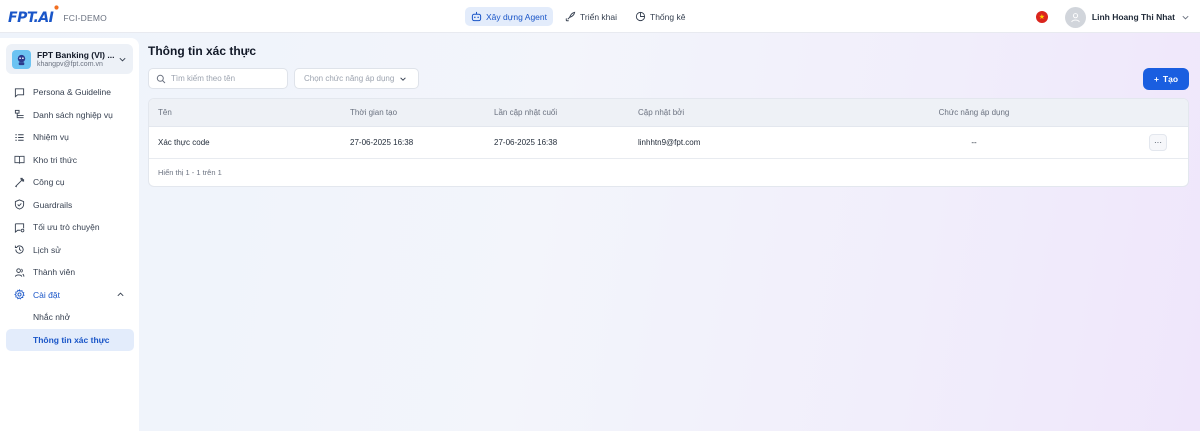  I want to click on nav-build-agent: Xây dựng Agent, so click(509, 16).